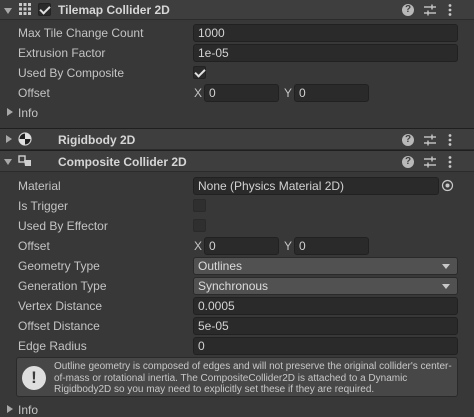 The image size is (474, 417). Describe the element at coordinates (237, 139) in the screenshot. I see `rigidbody-header: Rigidbody 2D ?` at that location.